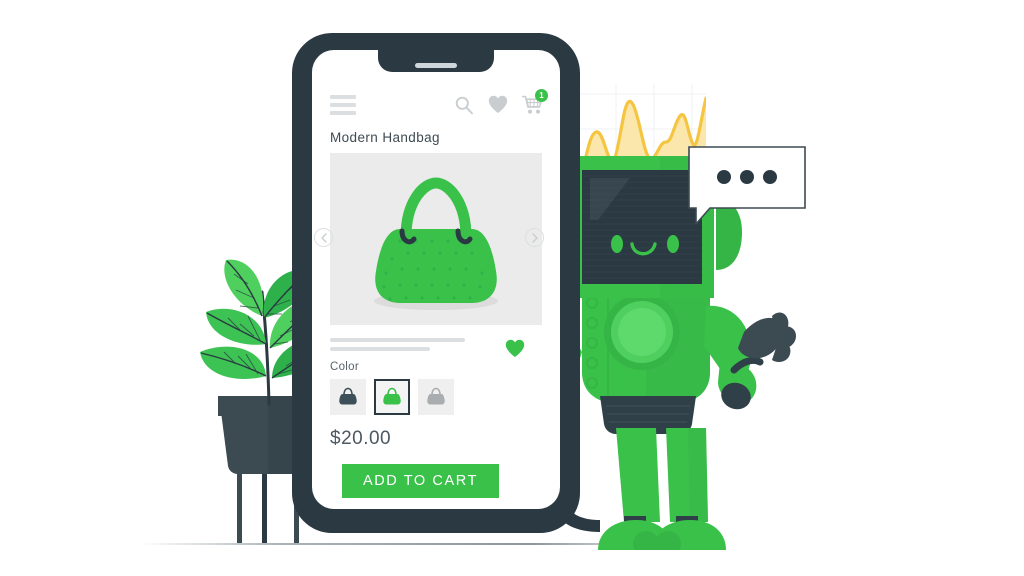 The height and width of the screenshot is (576, 1024). What do you see at coordinates (498, 105) in the screenshot?
I see `heart-icon` at bounding box center [498, 105].